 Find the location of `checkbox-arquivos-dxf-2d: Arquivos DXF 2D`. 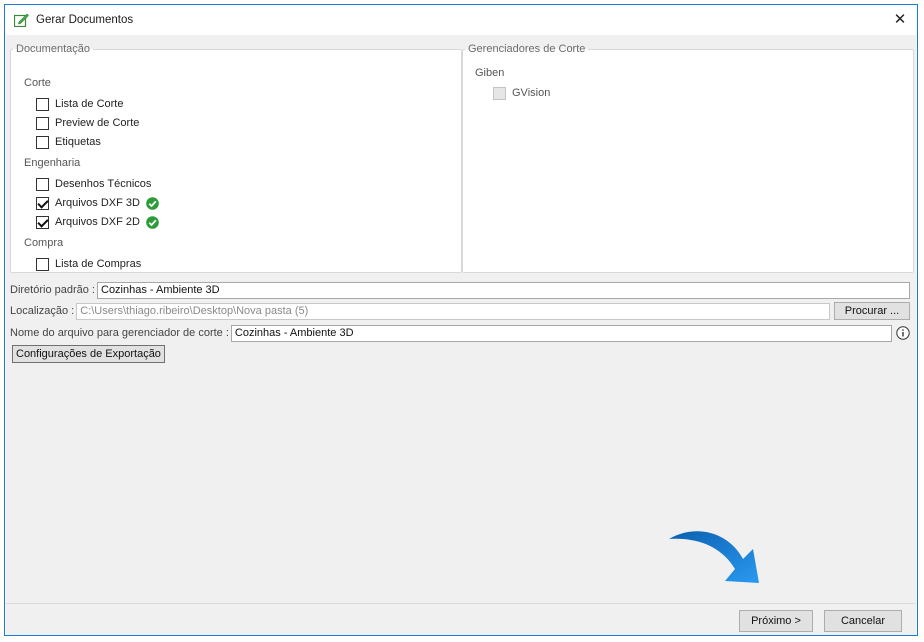

checkbox-arquivos-dxf-2d: Arquivos DXF 2D is located at coordinates (97, 222).